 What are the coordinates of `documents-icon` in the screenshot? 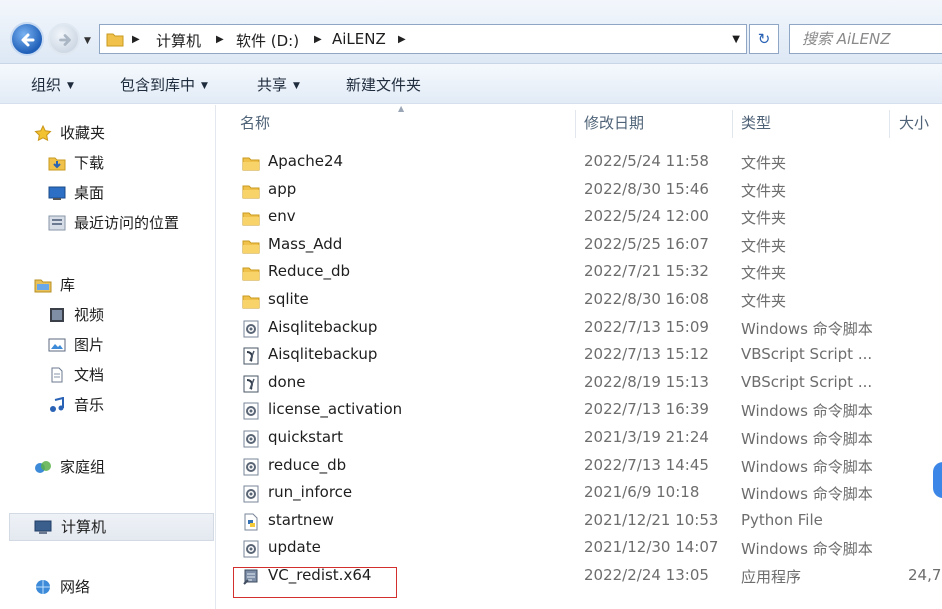 It's located at (57, 375).